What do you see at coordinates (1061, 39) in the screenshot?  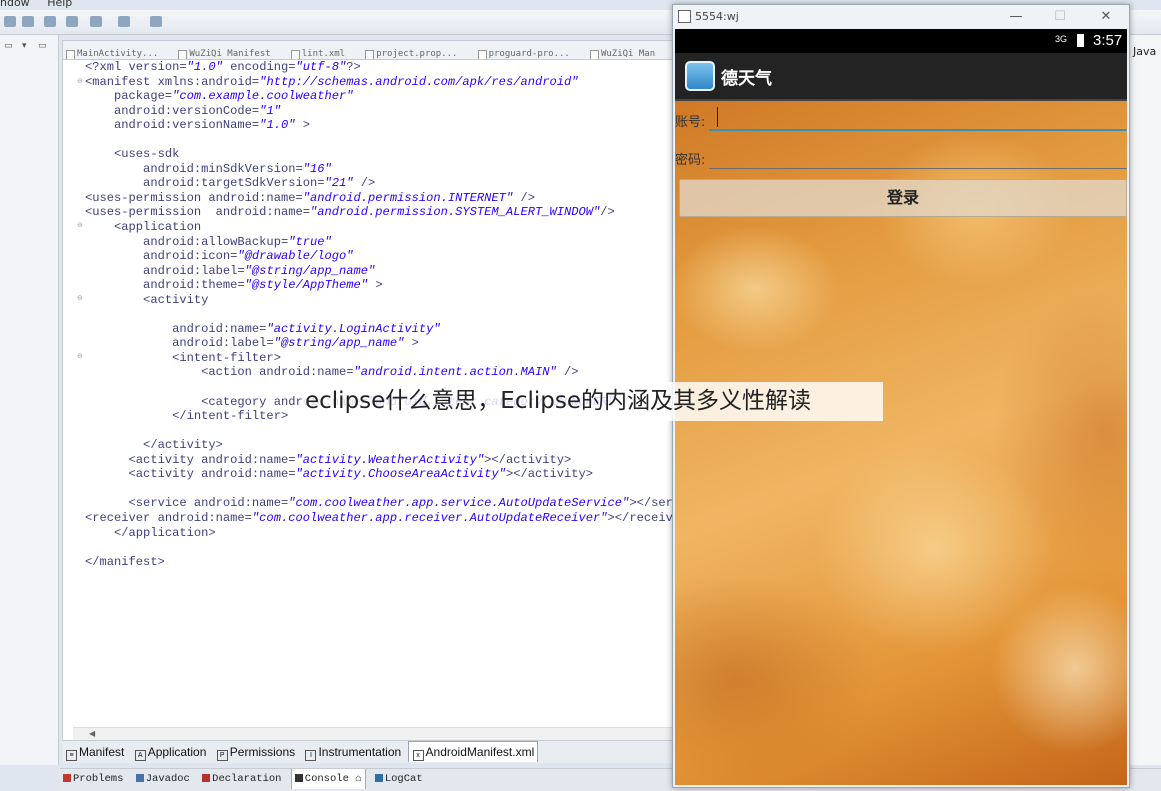 I see `signal-icon: 3G` at bounding box center [1061, 39].